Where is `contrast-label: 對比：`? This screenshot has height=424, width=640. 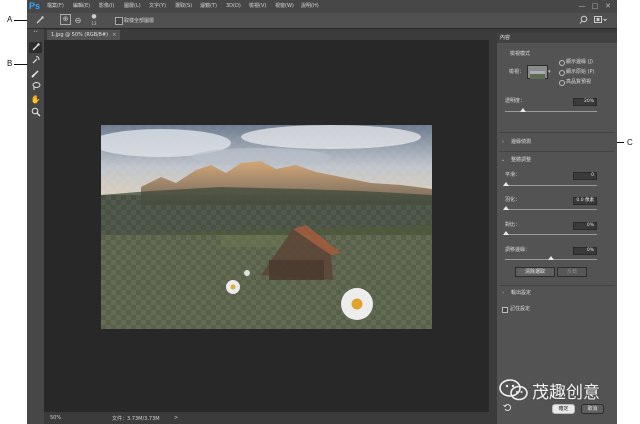
contrast-label: 對比： is located at coordinates (513, 225).